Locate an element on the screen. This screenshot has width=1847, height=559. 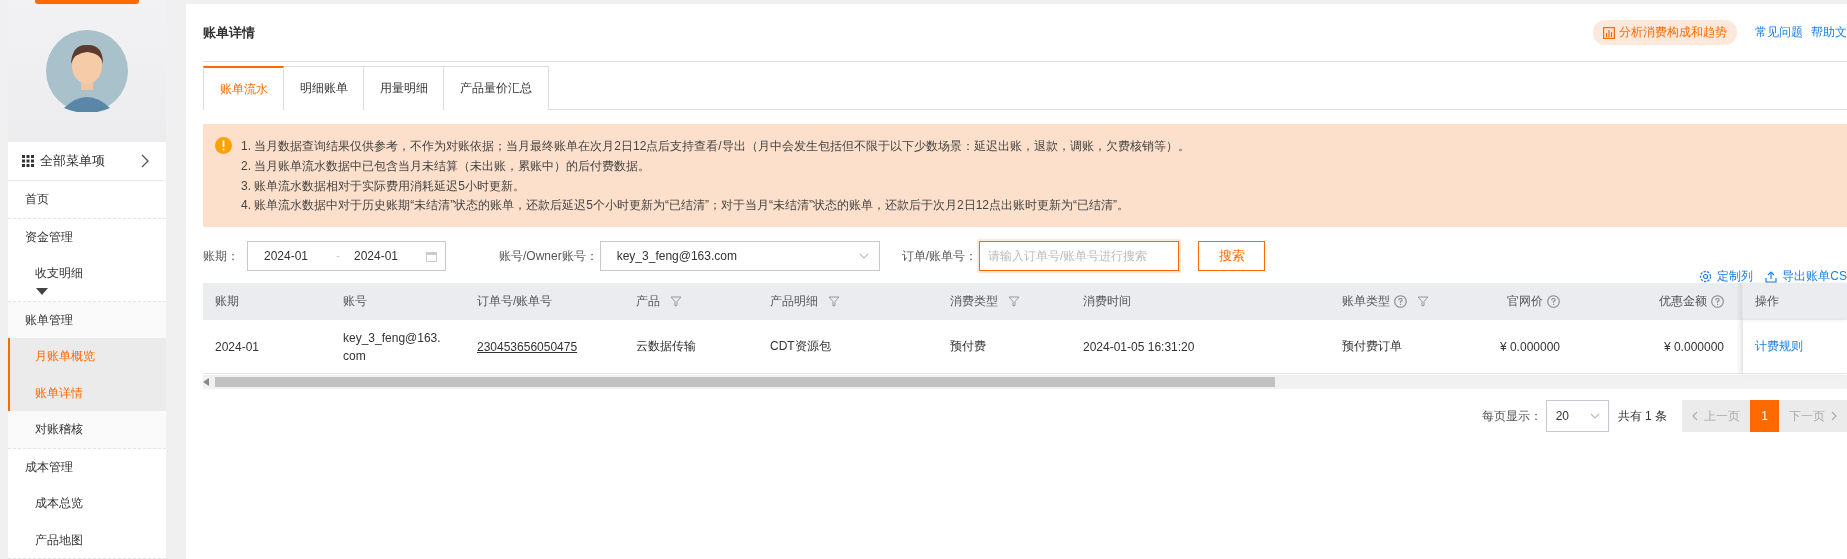
scroll-left-icon is located at coordinates (206, 382).